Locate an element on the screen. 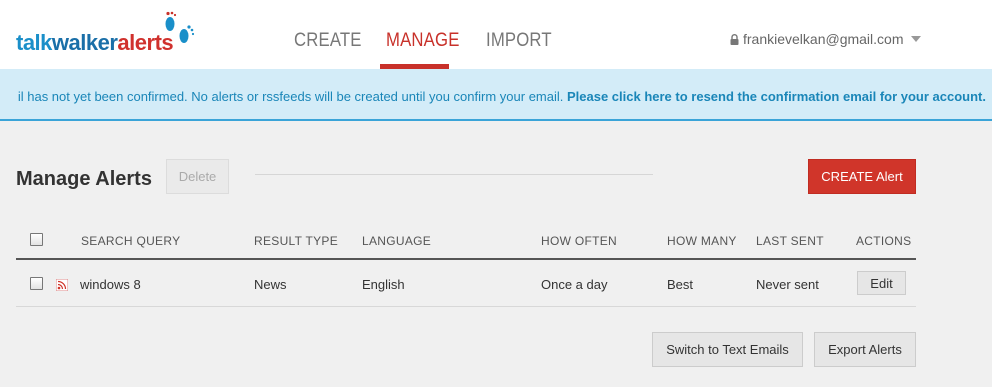 This screenshot has height=387, width=992. column-header-result-type: RESULT TYPE is located at coordinates (296, 241).